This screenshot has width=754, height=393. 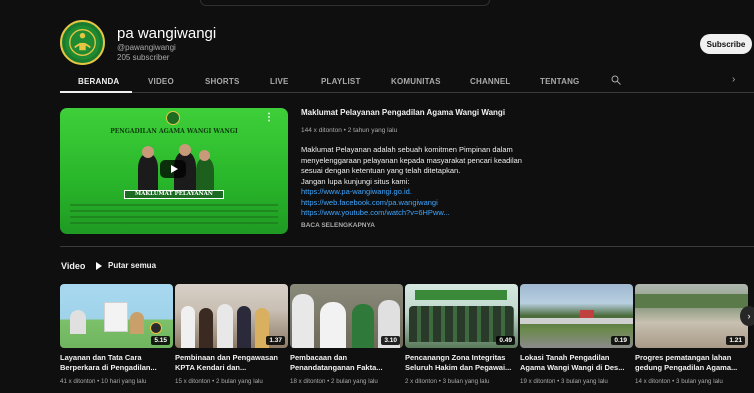 I want to click on thumbnail-banner: MAKLUMAT PELAYANAN, so click(x=174, y=194).